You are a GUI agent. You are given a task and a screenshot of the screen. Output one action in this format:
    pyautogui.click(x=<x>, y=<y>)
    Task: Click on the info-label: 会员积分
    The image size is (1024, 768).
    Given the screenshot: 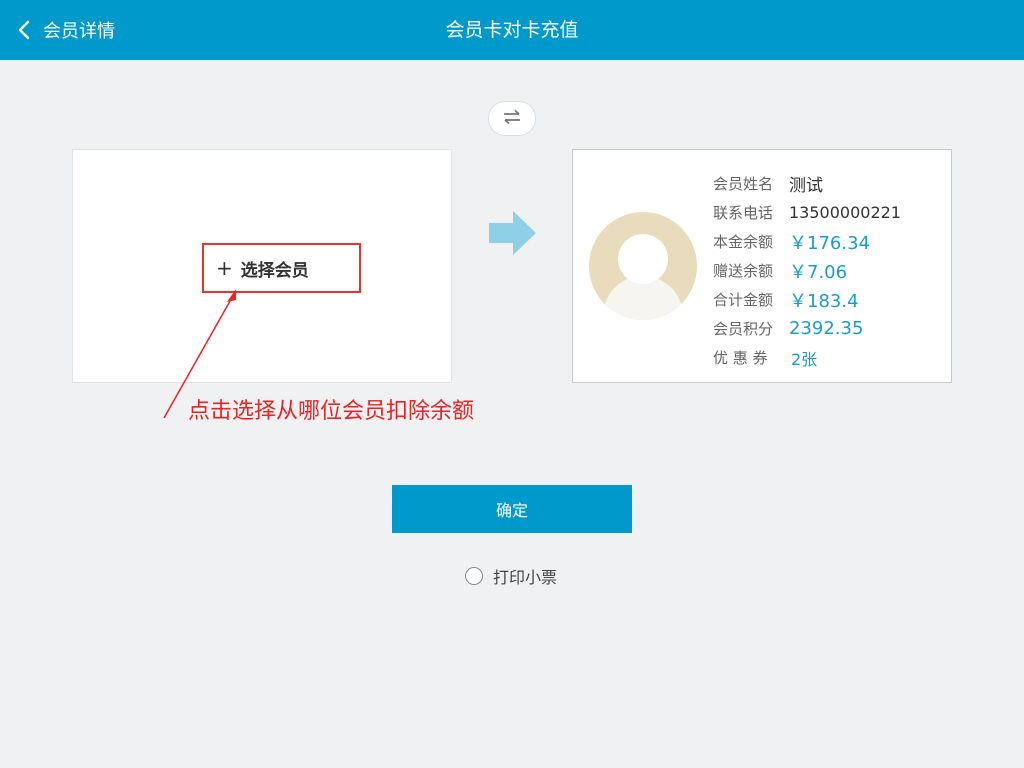 What is the action you would take?
    pyautogui.click(x=743, y=329)
    